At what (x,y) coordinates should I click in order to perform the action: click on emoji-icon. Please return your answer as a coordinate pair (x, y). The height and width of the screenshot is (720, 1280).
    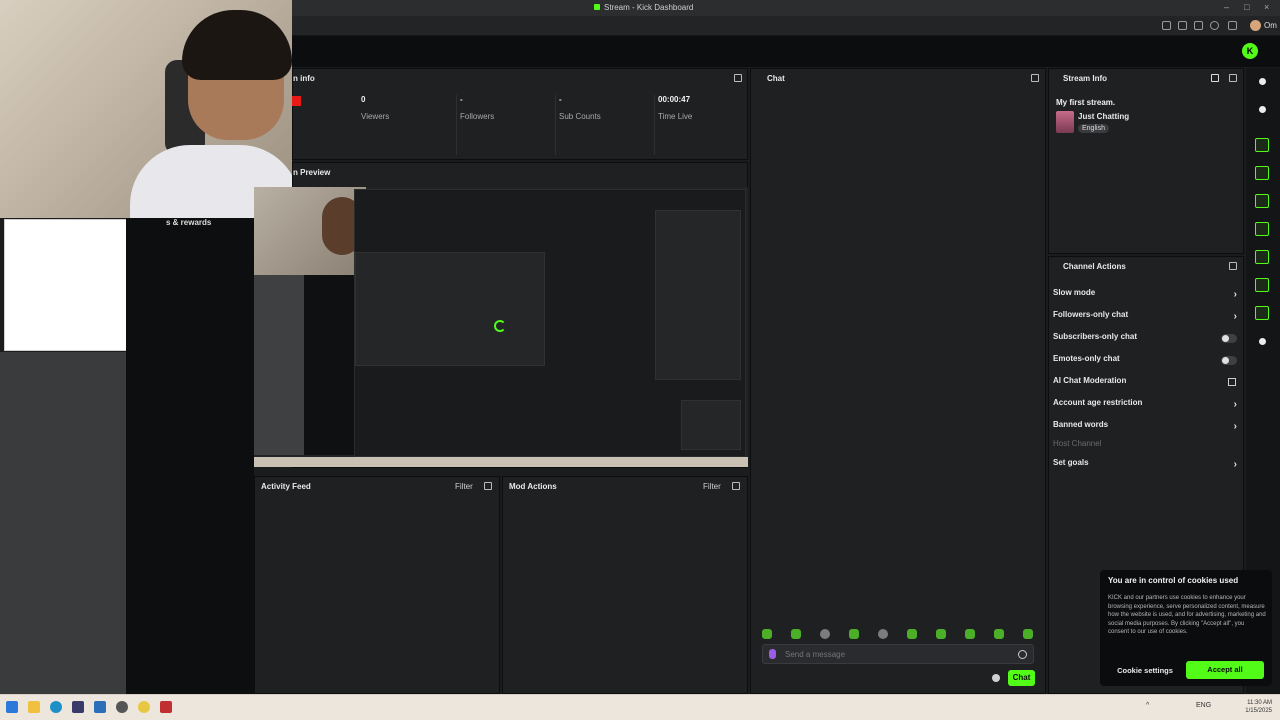
    Looking at the image, I should click on (1022, 654).